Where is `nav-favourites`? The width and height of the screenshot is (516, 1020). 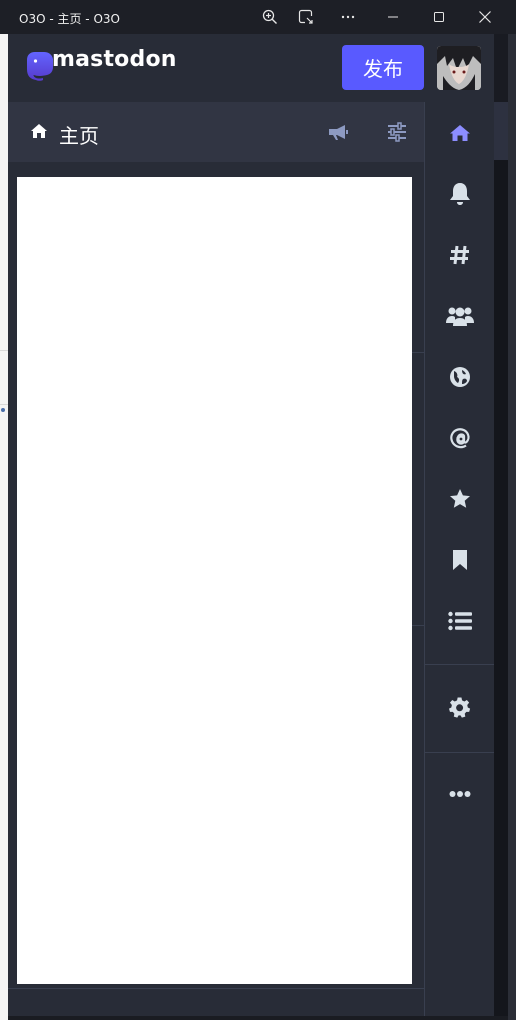 nav-favourites is located at coordinates (459, 499).